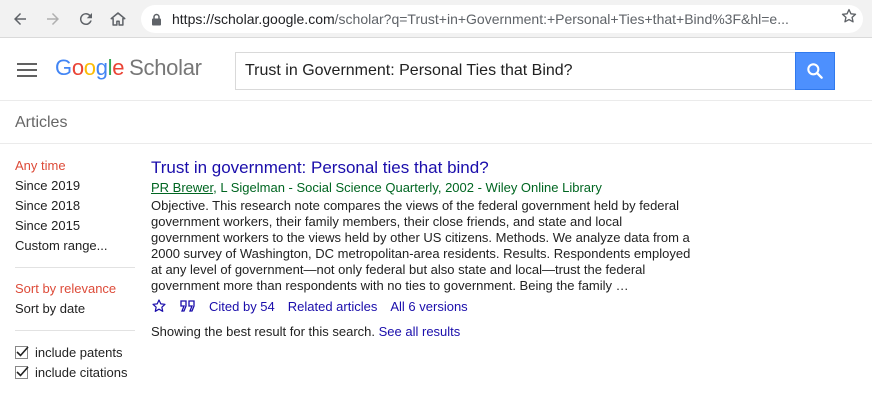 The height and width of the screenshot is (407, 872). I want to click on arrow-left-icon, so click(20, 19).